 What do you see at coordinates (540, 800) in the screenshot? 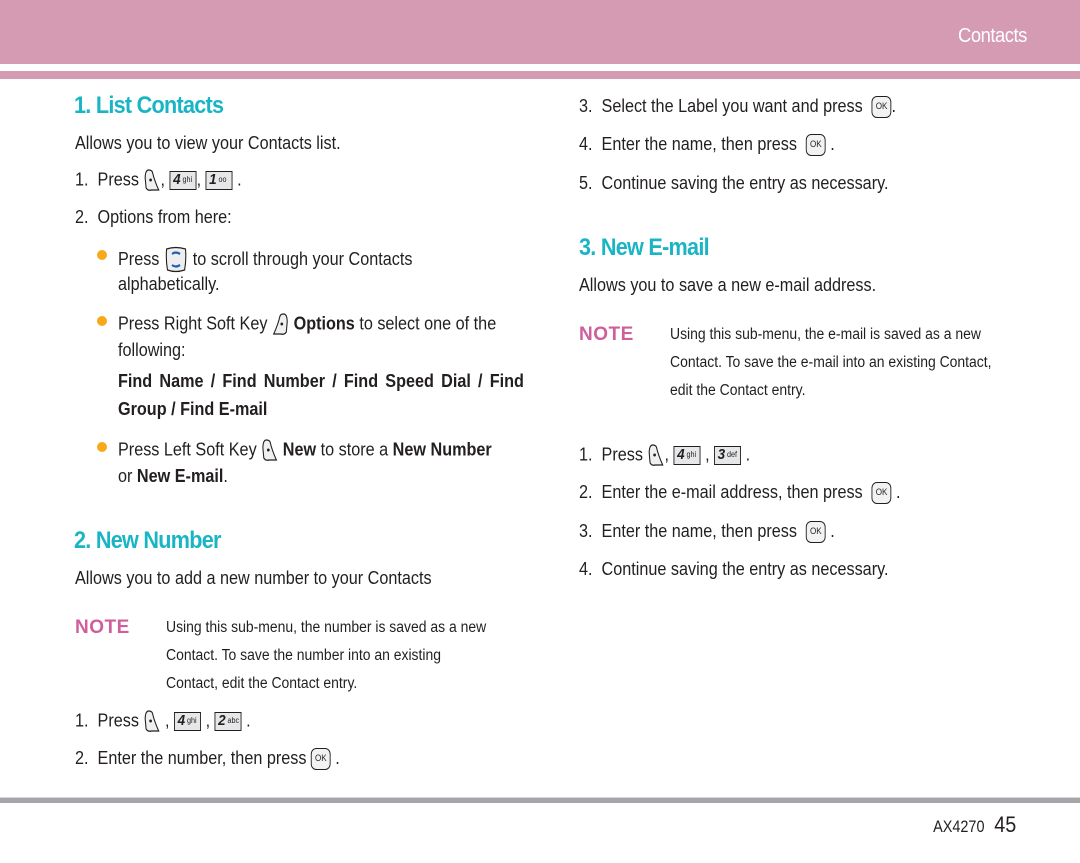
I see `footer-rule` at bounding box center [540, 800].